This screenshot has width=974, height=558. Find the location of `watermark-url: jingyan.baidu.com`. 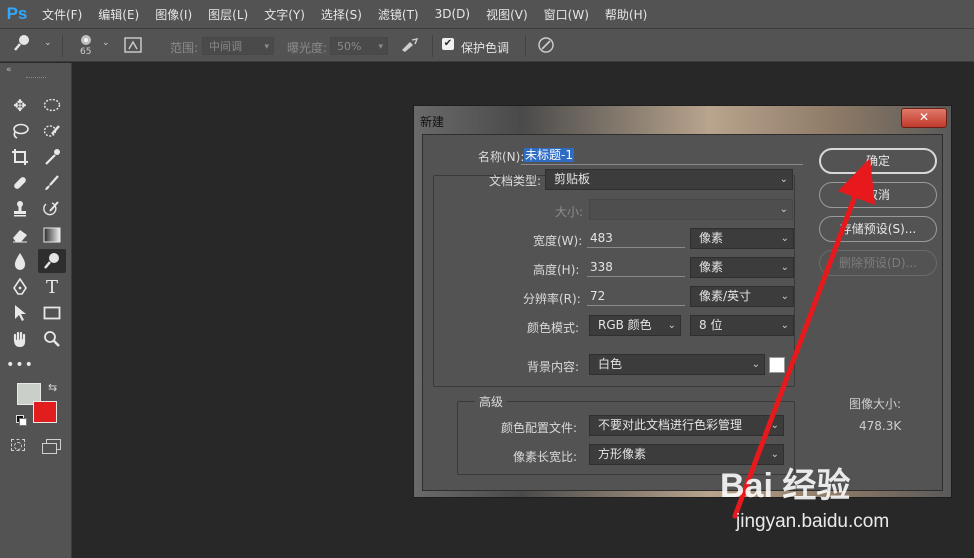

watermark-url: jingyan.baidu.com is located at coordinates (813, 521).